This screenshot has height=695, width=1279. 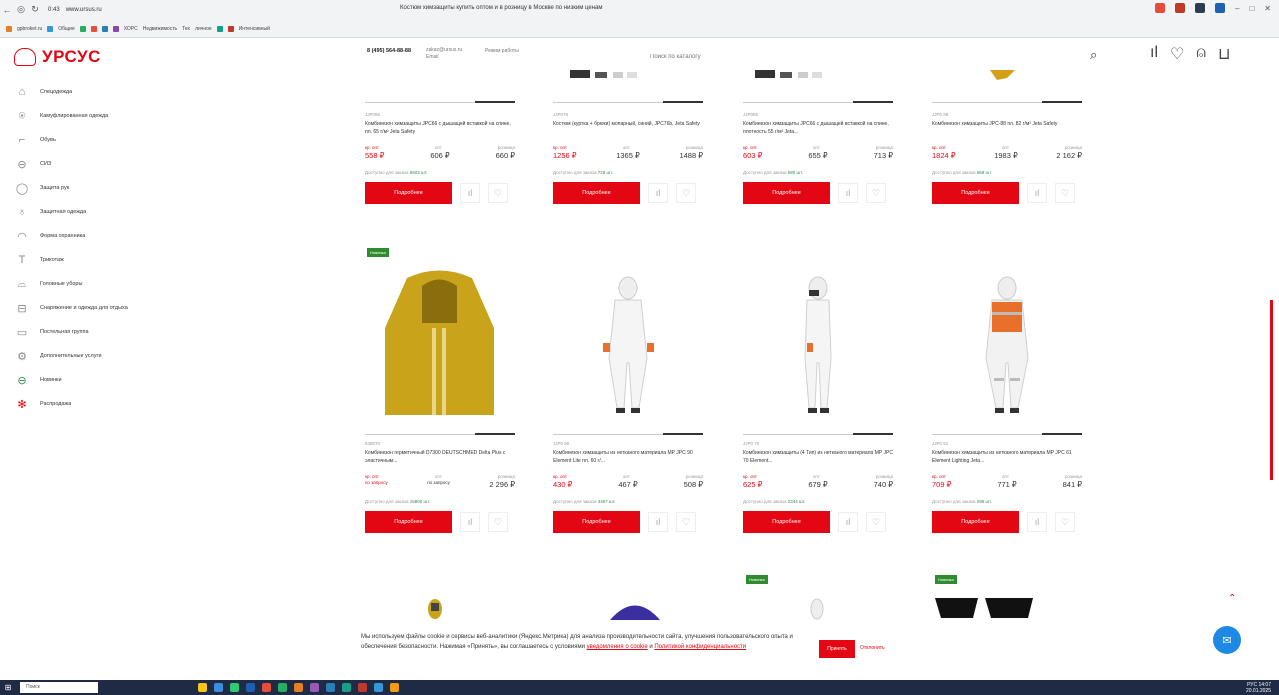 I want to click on sidebar-item-footwear: ⌐ Обувь, so click(x=87, y=140).